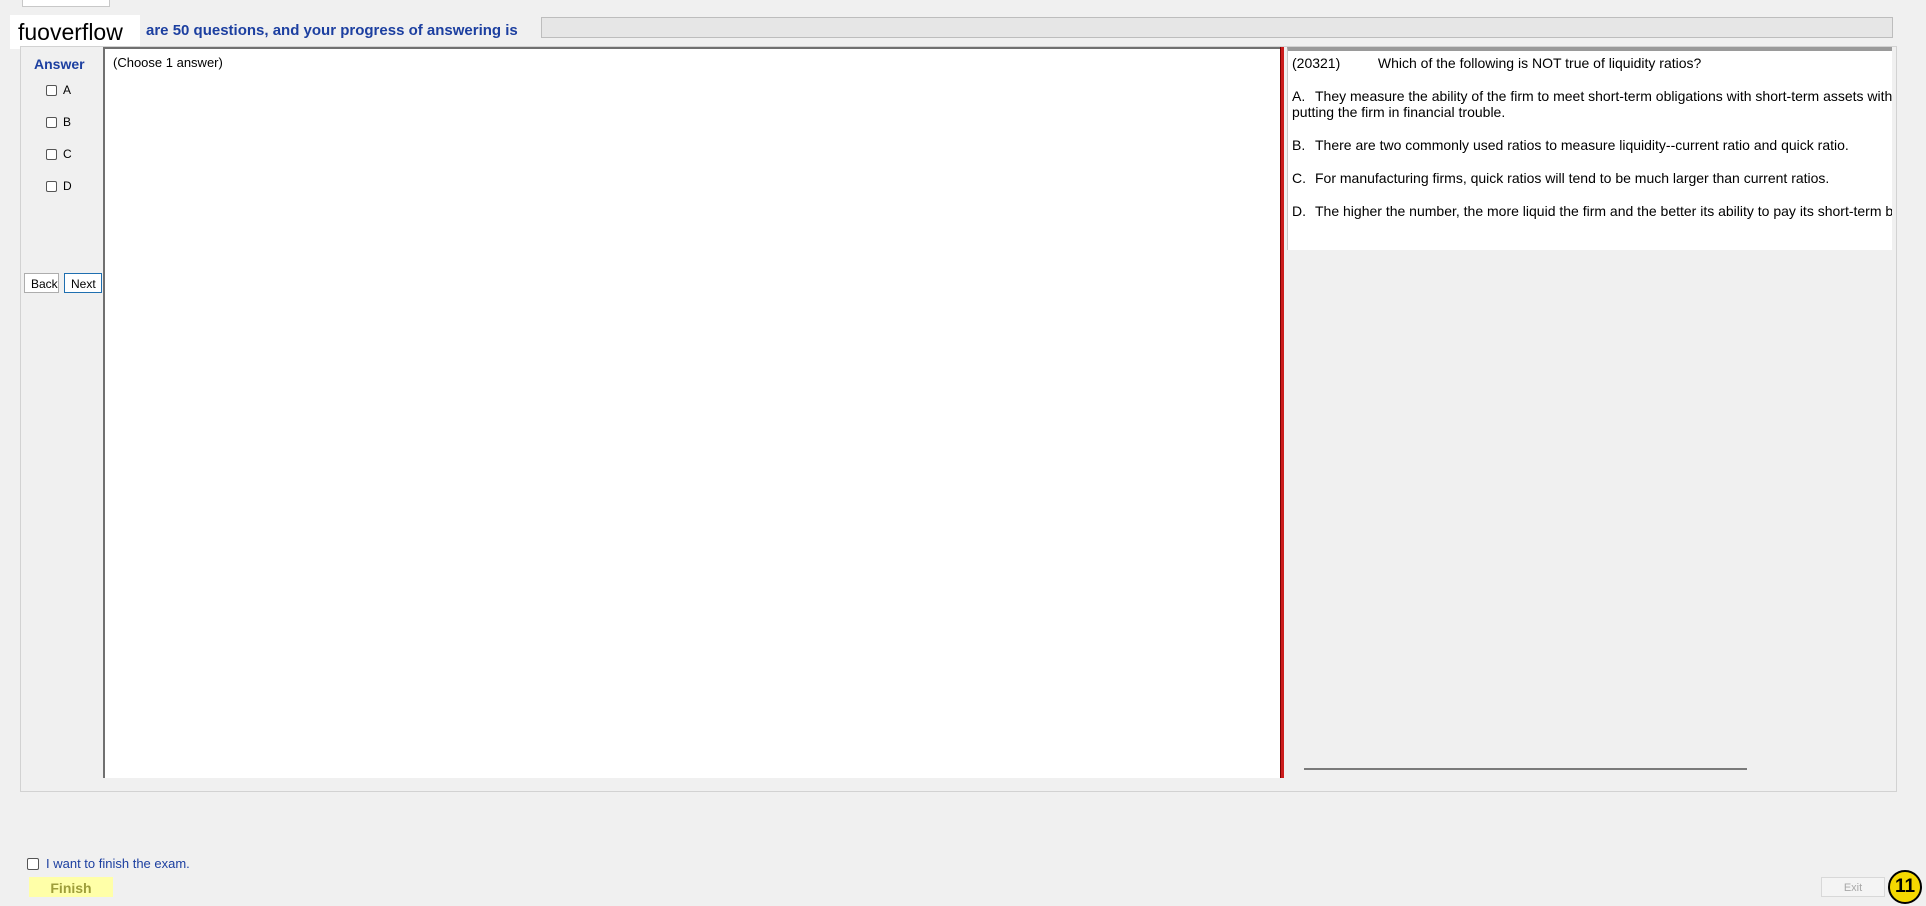 The width and height of the screenshot is (1926, 906). What do you see at coordinates (1905, 887) in the screenshot?
I see `page-number-badge: 11` at bounding box center [1905, 887].